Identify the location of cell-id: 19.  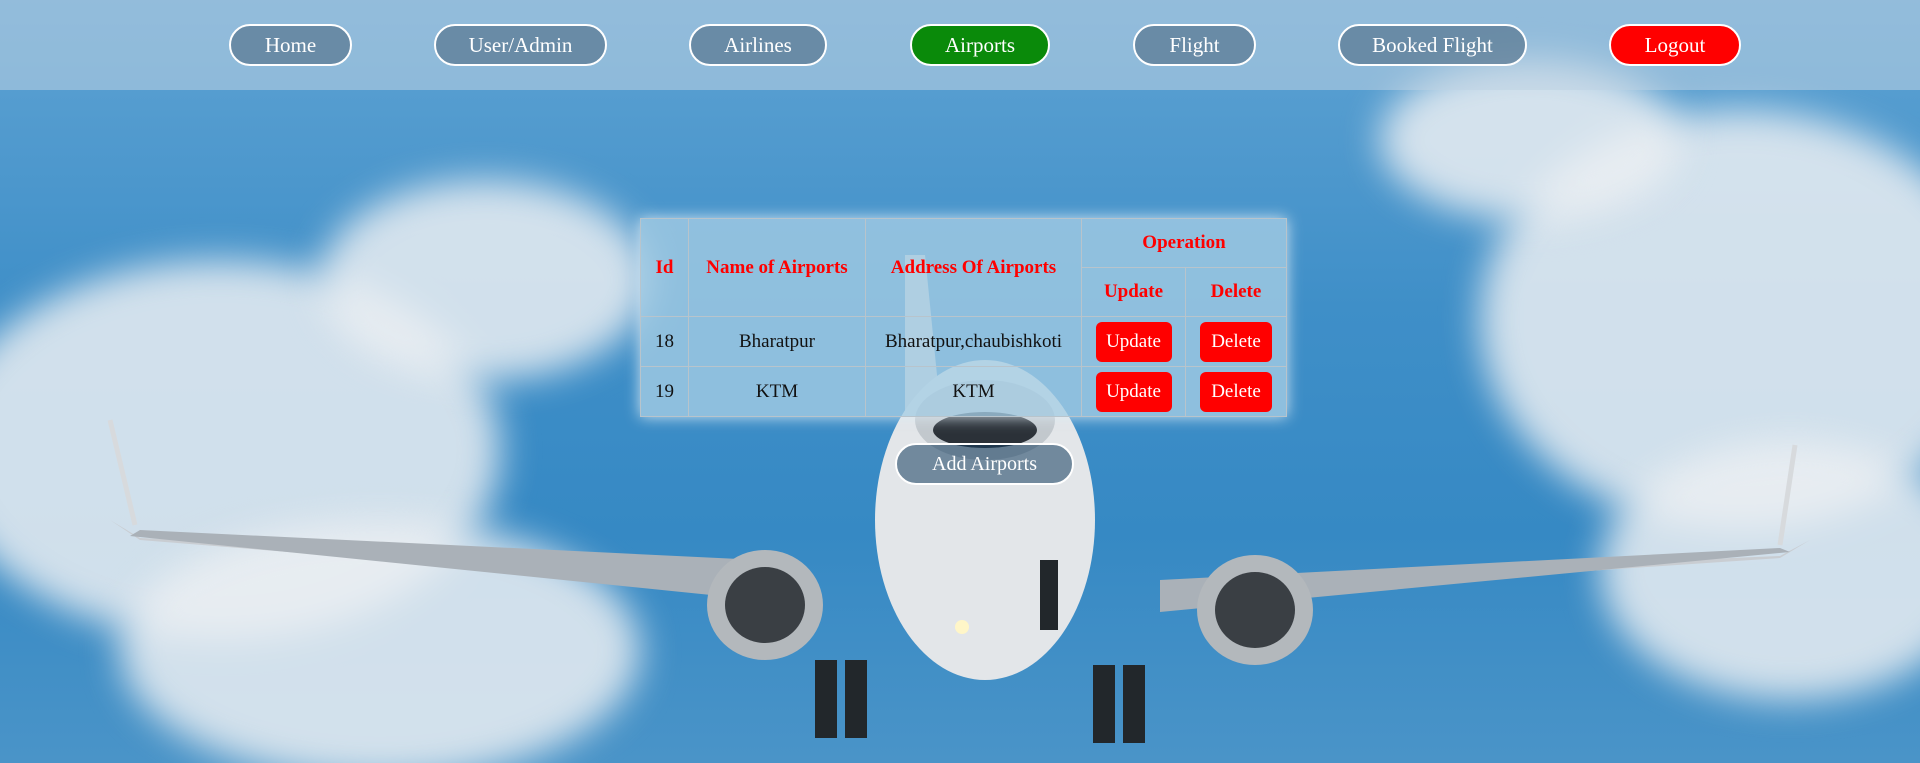
(664, 391).